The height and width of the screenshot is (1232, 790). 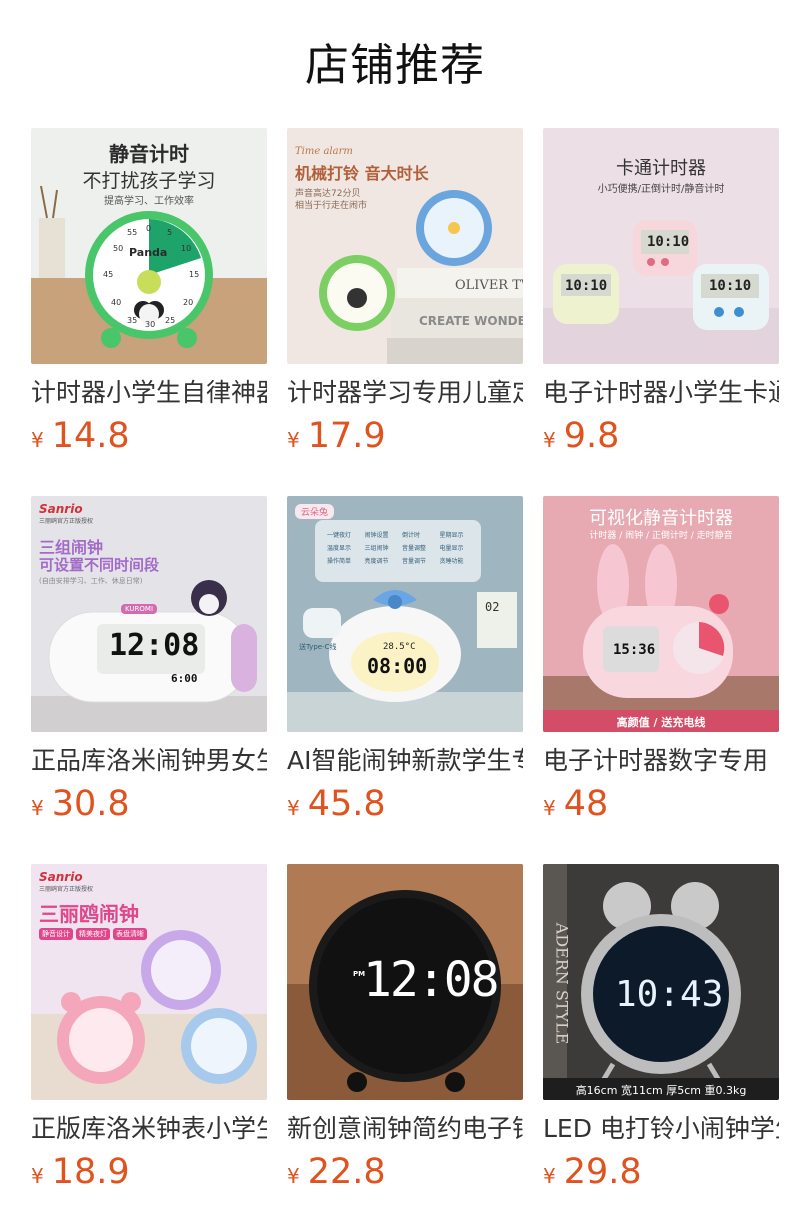 I want to click on product-price: ¥48, so click(x=661, y=804).